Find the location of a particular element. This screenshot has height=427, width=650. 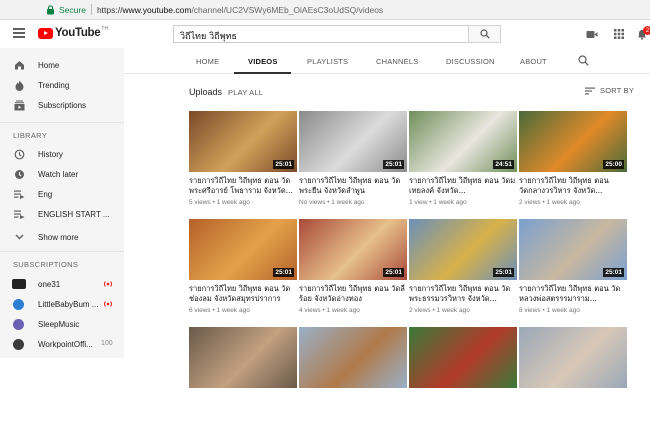

logo-region: TH is located at coordinates (105, 29).